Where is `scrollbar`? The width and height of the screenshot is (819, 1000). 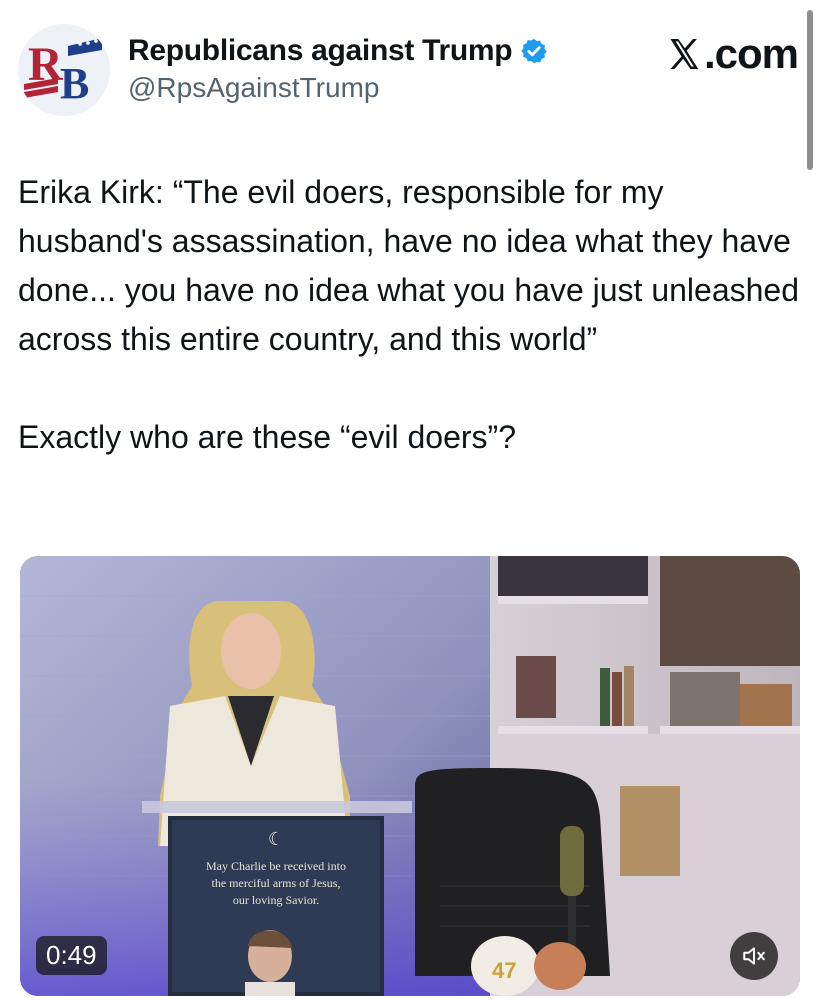 scrollbar is located at coordinates (810, 90).